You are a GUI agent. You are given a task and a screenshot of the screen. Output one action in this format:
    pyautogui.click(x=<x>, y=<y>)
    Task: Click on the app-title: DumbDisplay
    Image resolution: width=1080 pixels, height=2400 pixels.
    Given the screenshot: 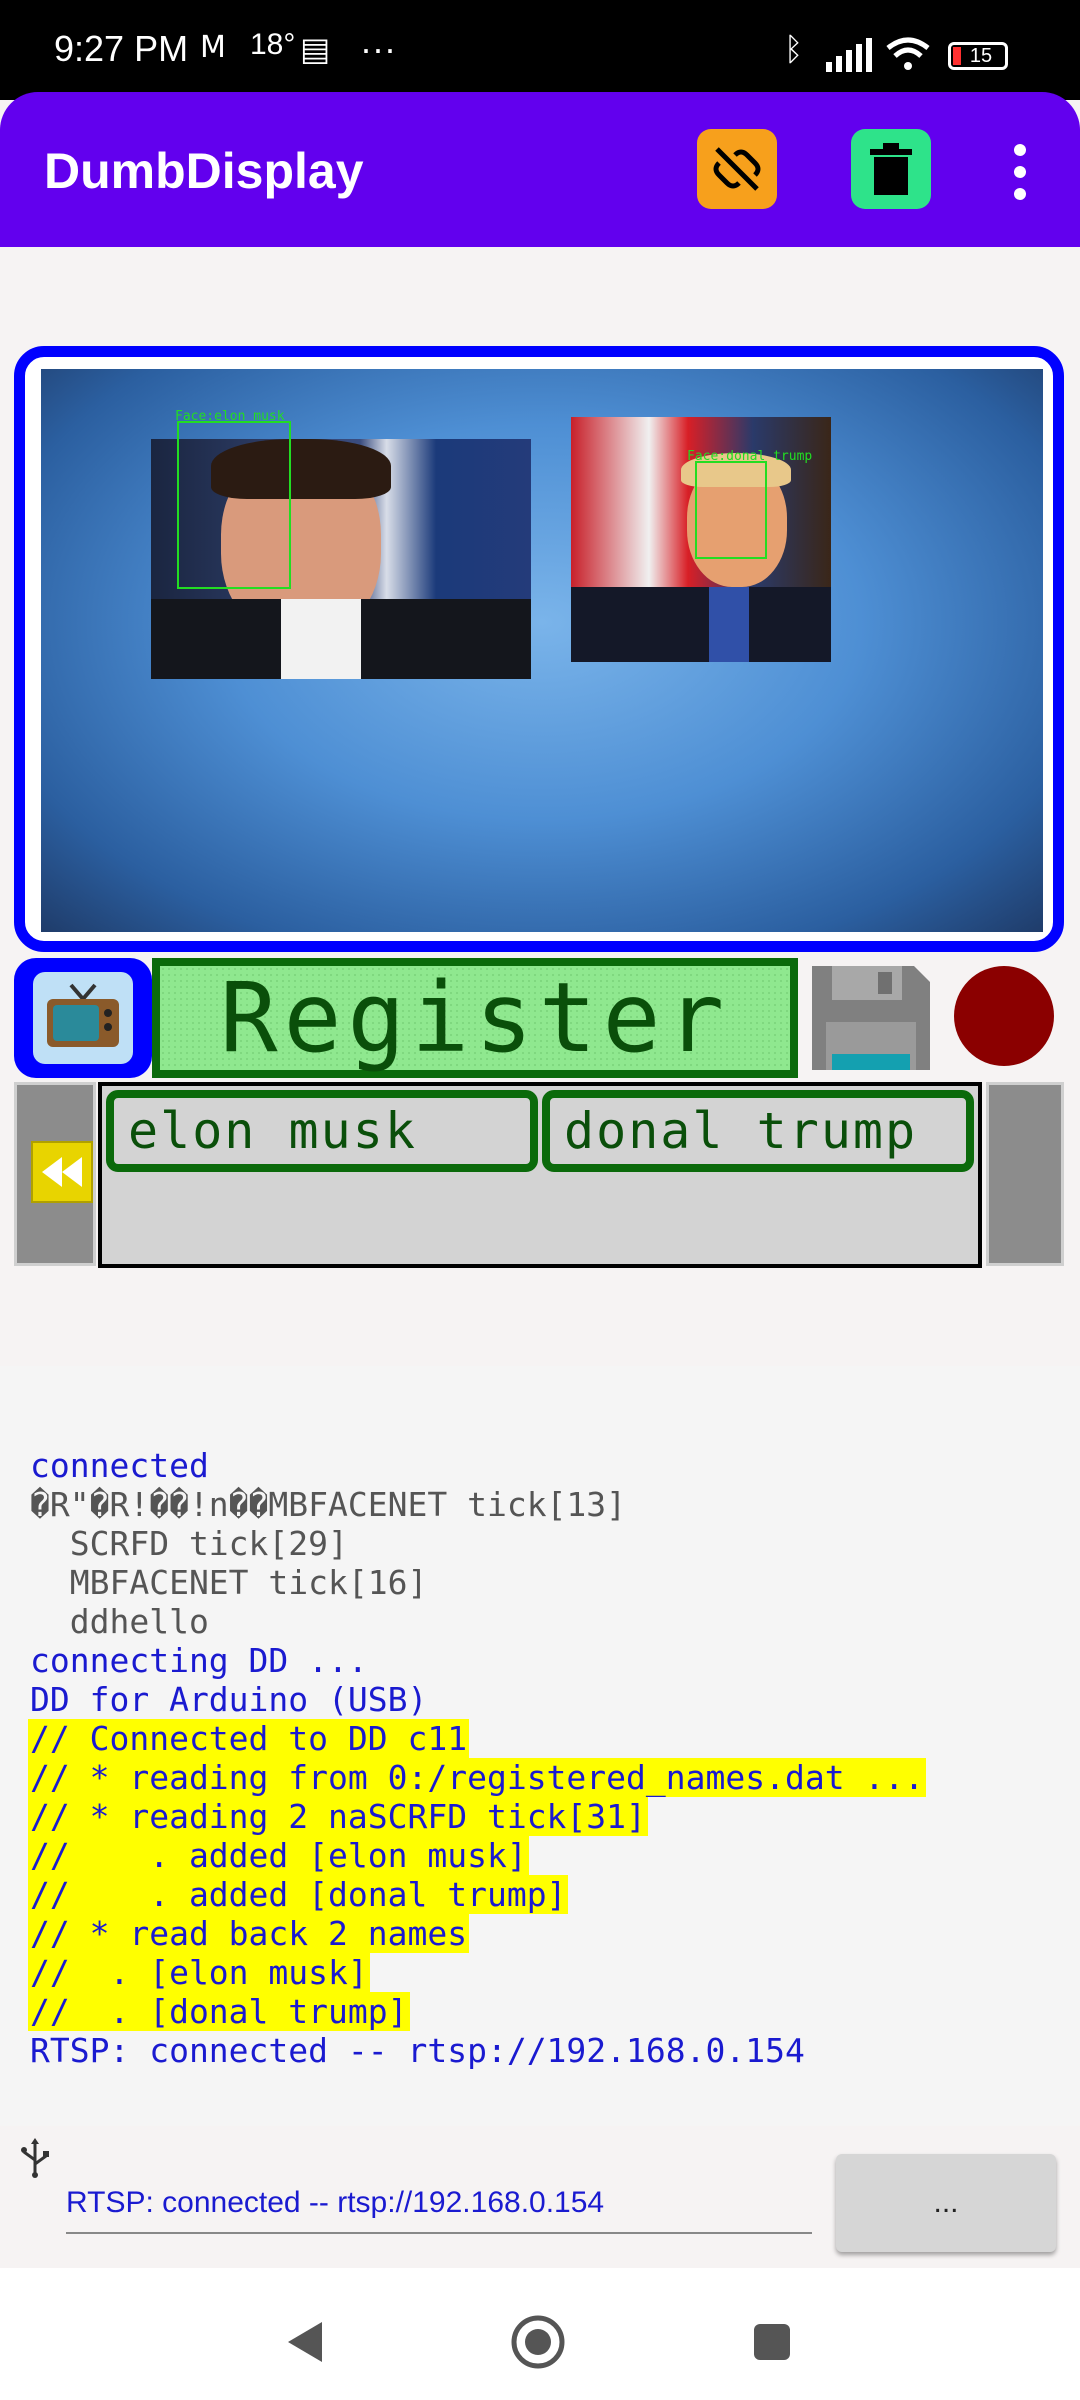 What is the action you would take?
    pyautogui.click(x=204, y=171)
    